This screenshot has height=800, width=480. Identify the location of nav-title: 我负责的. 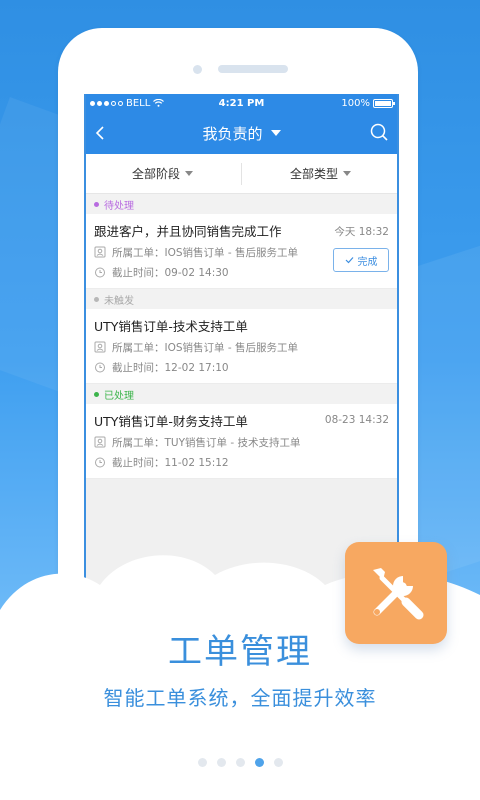
(232, 133).